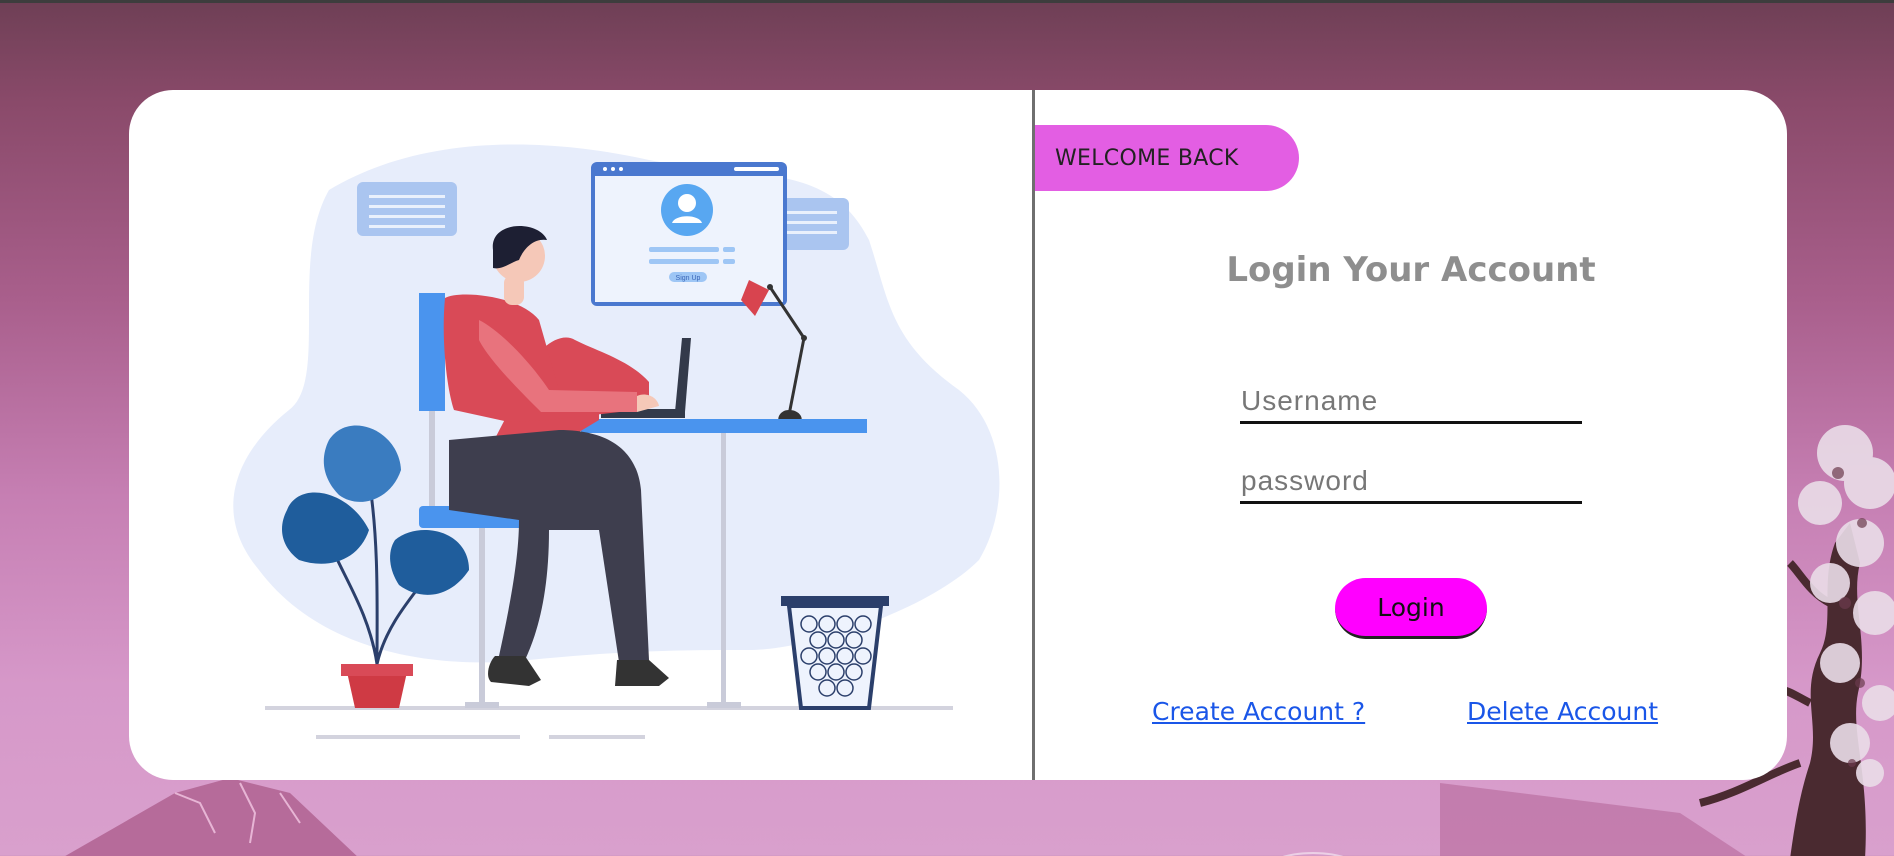 The height and width of the screenshot is (856, 1894). I want to click on screen-signup-label: Sign Up, so click(688, 278).